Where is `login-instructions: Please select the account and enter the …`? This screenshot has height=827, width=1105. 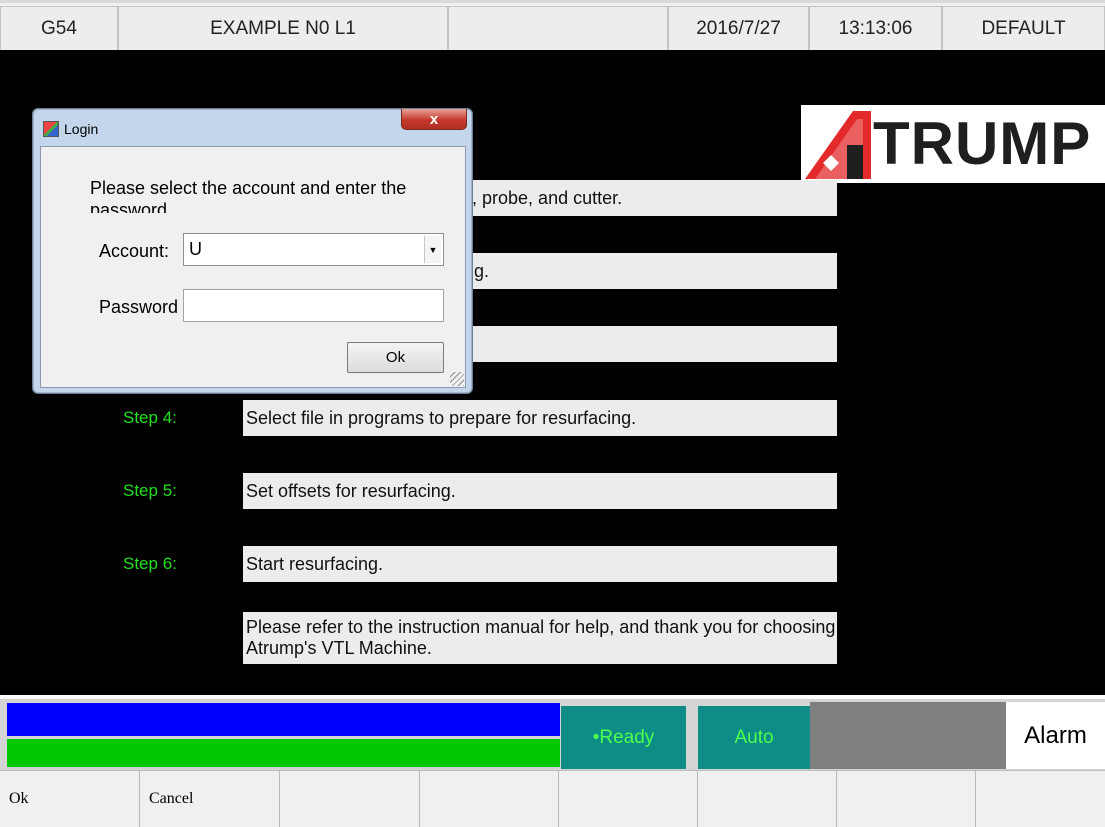 login-instructions: Please select the account and enter the … is located at coordinates (248, 195).